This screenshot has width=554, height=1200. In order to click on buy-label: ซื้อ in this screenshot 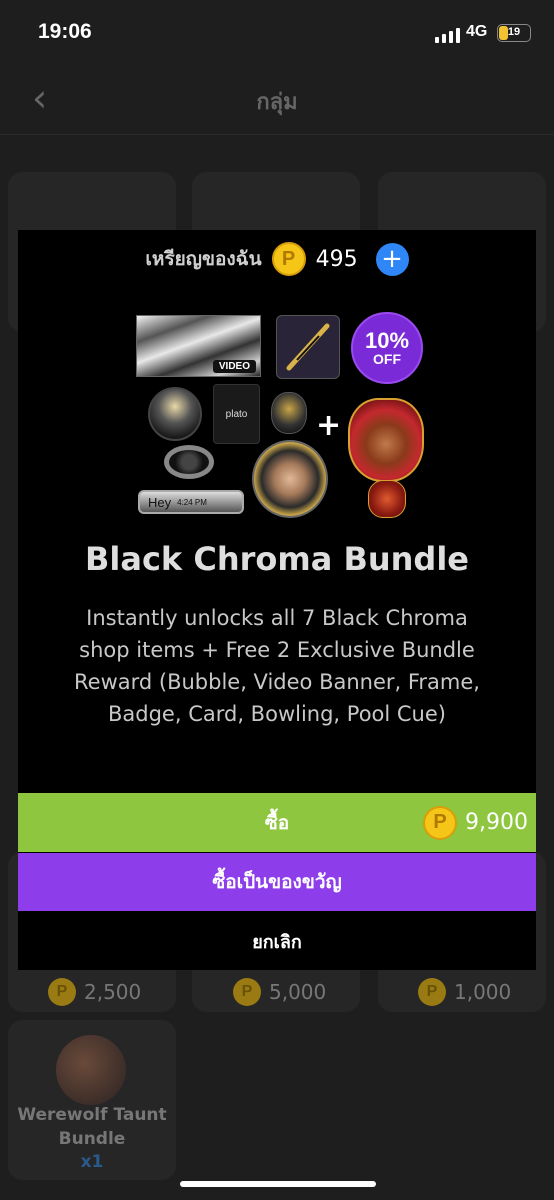, I will do `click(277, 822)`.